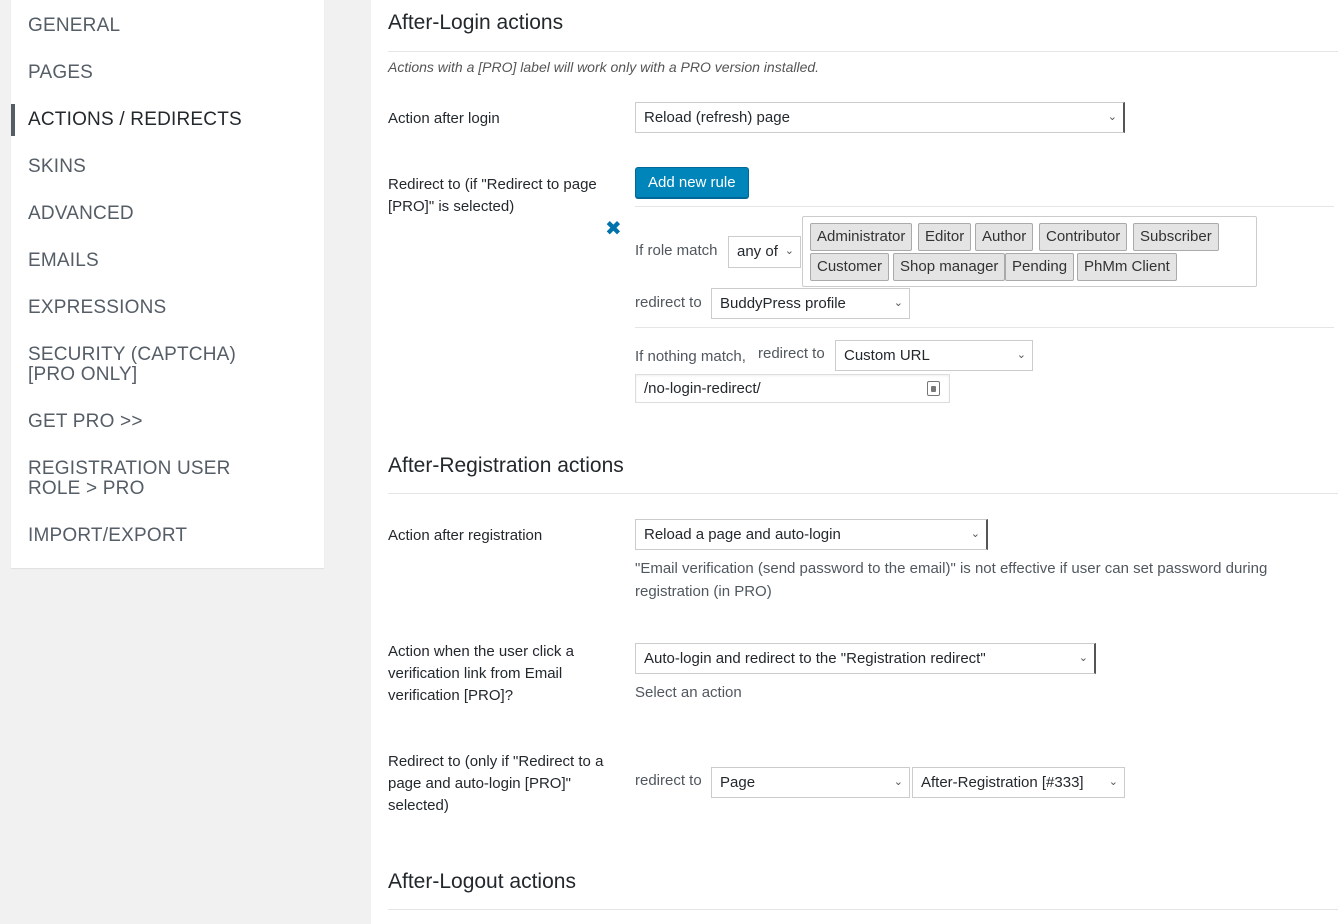 Image resolution: width=1338 pixels, height=924 pixels. Describe the element at coordinates (738, 782) in the screenshot. I see `registration-redirect-type-value: Page` at that location.